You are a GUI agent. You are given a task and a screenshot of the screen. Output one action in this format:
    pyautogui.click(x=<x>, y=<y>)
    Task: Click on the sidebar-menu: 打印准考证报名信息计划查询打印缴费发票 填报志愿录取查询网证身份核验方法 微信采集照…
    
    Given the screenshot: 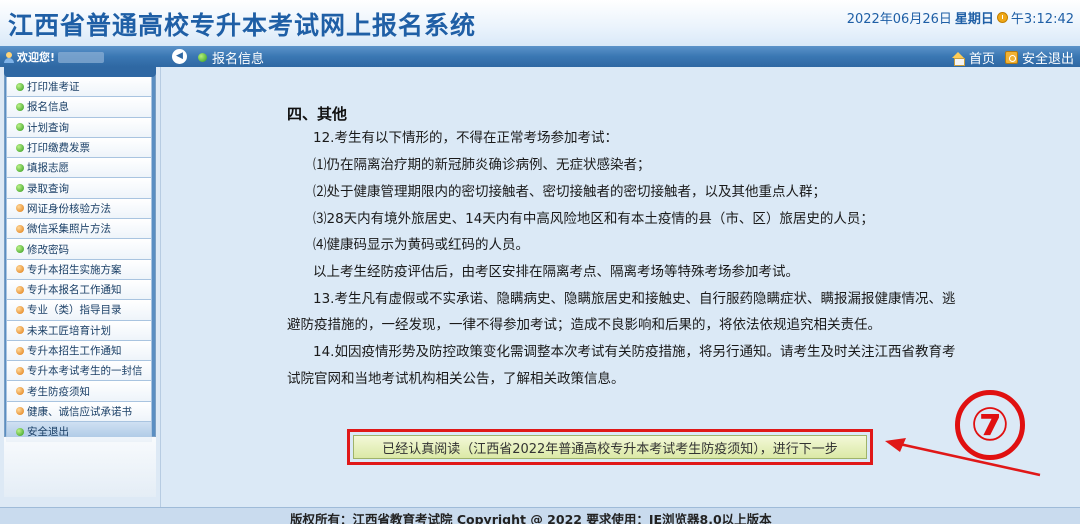 What is the action you would take?
    pyautogui.click(x=79, y=260)
    